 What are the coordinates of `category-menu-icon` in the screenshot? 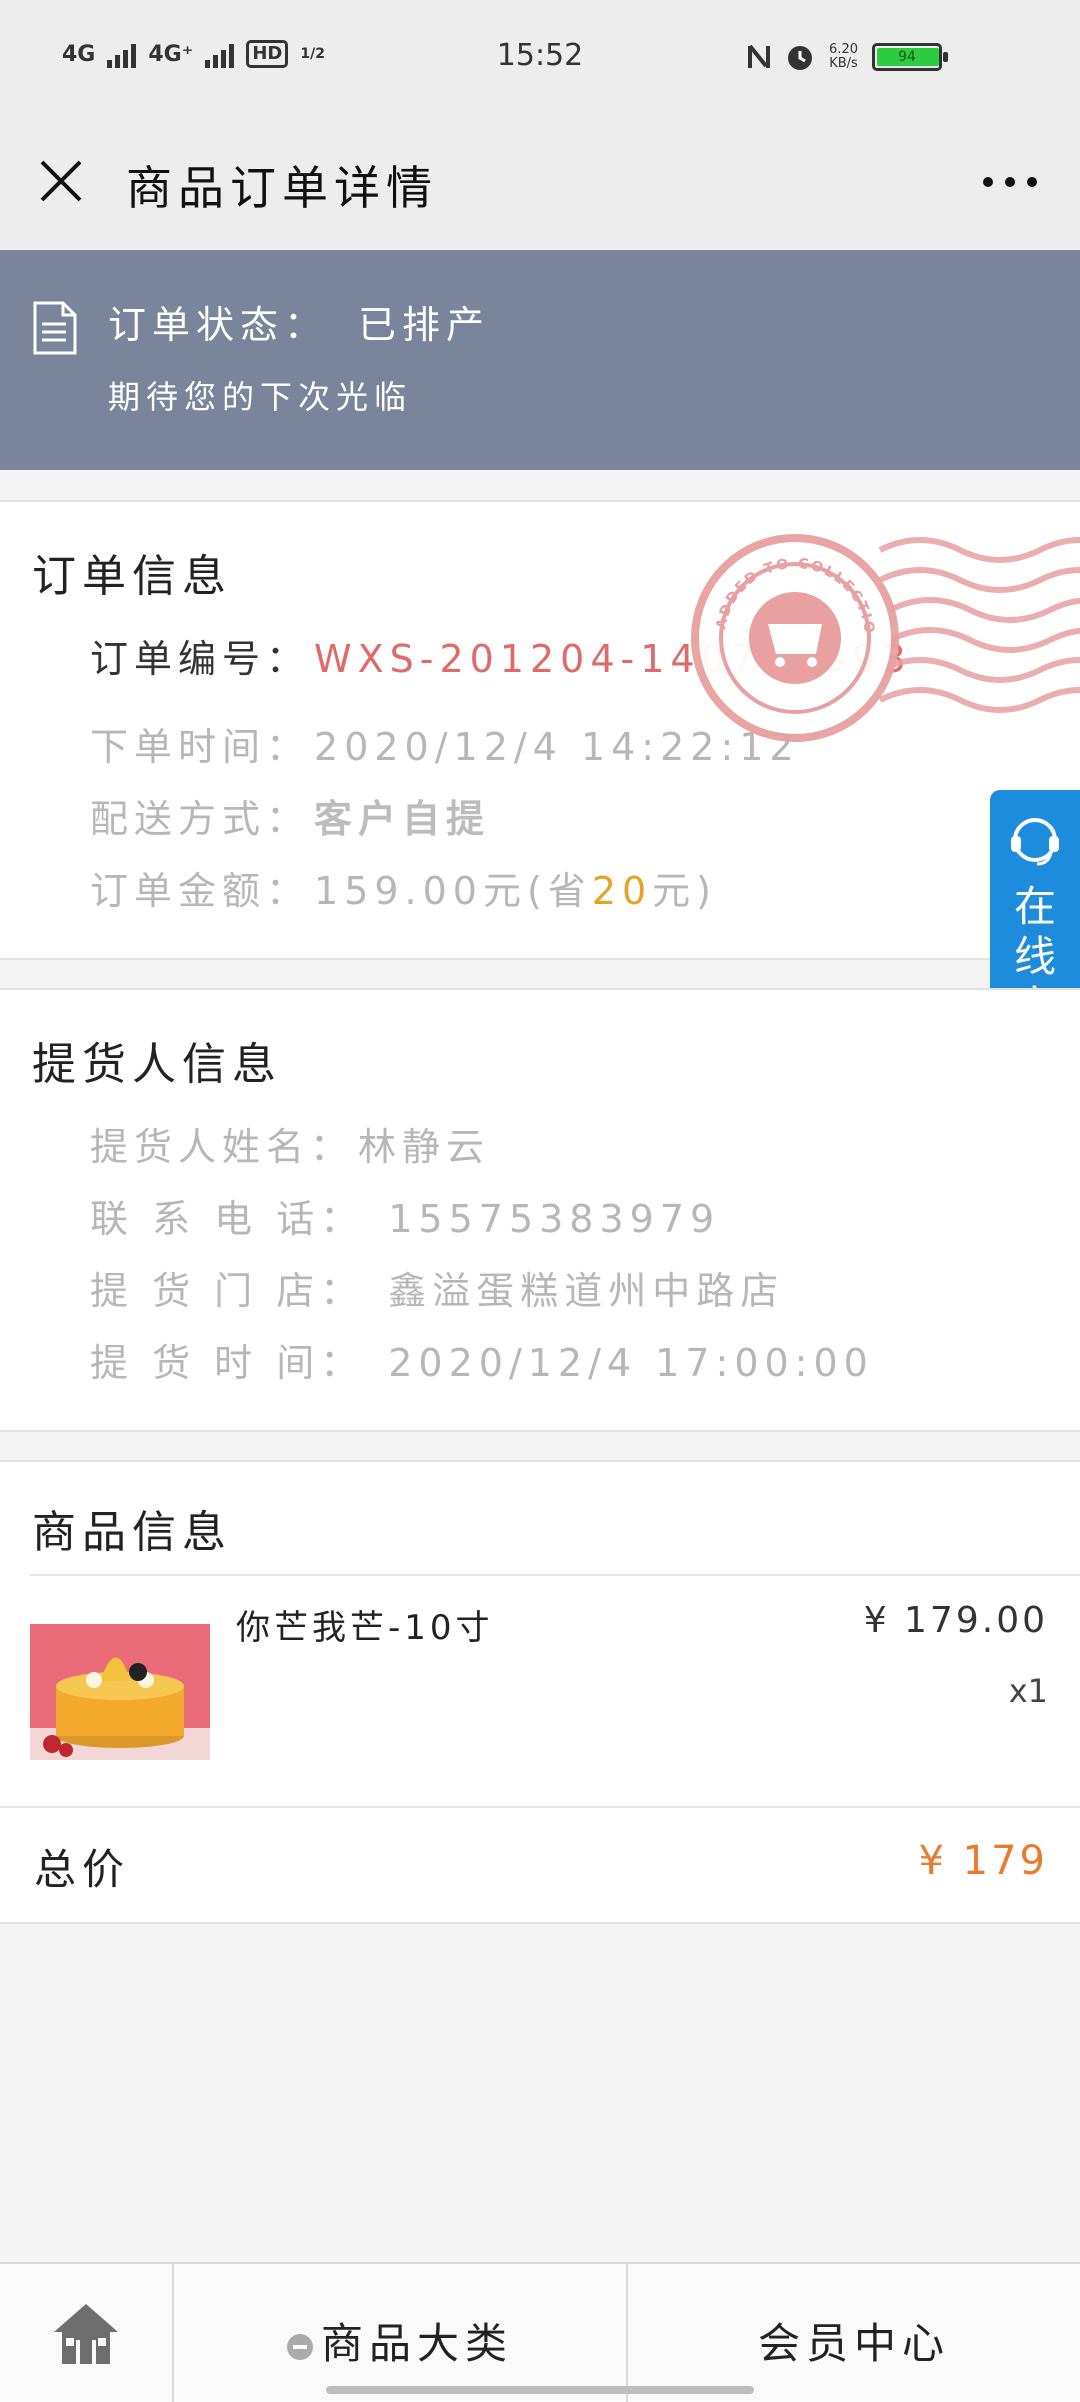 It's located at (299, 2346).